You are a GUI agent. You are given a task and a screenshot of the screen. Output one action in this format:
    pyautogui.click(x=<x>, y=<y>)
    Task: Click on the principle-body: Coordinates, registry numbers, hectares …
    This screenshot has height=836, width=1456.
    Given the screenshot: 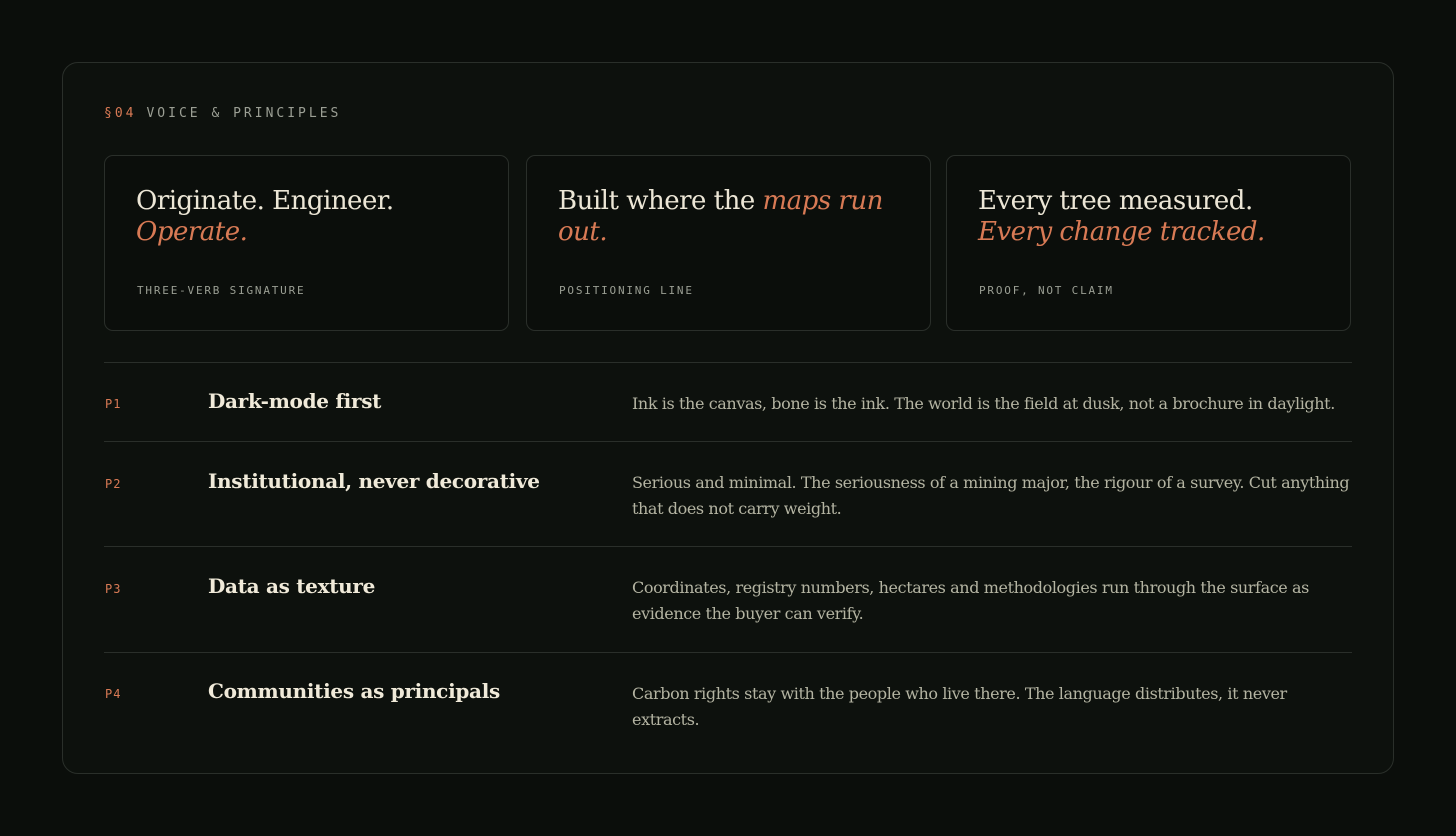 What is the action you would take?
    pyautogui.click(x=970, y=600)
    